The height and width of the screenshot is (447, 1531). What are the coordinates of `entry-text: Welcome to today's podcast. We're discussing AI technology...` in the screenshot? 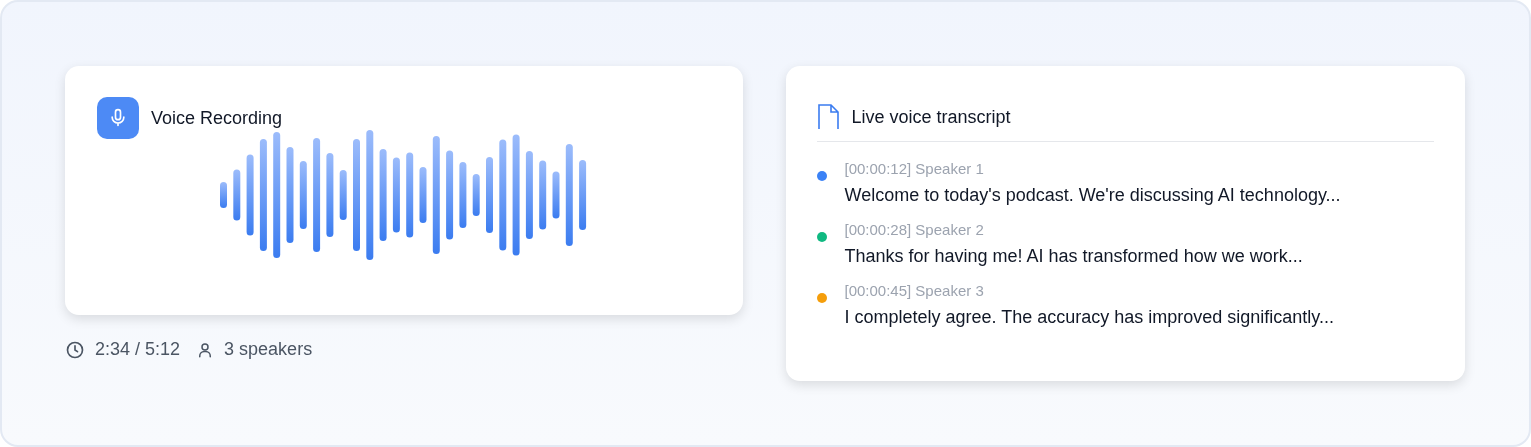 It's located at (1092, 195).